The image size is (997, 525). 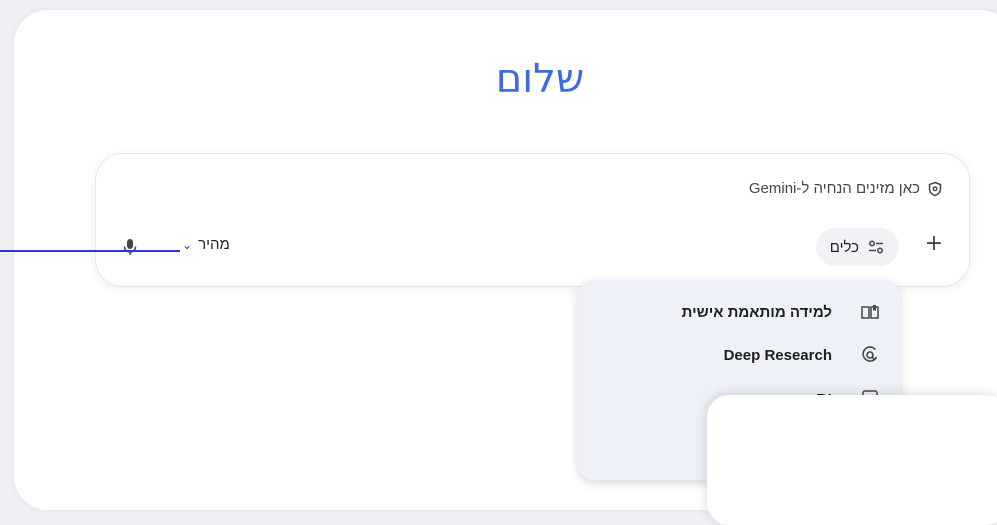 What do you see at coordinates (935, 188) in the screenshot?
I see `shield-icon` at bounding box center [935, 188].